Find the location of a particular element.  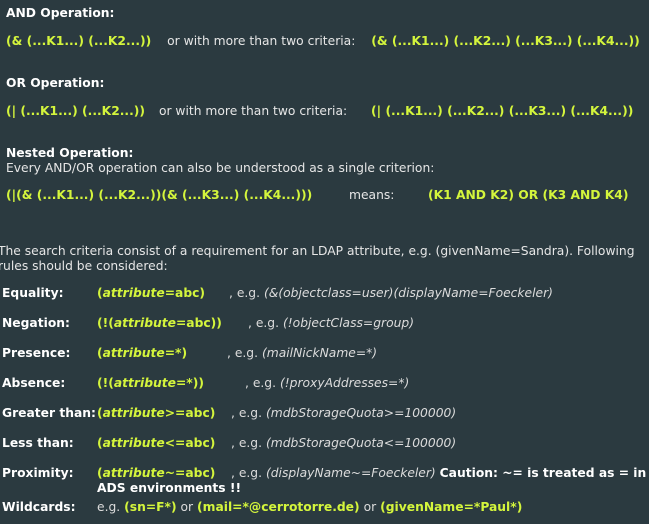

wildcard-example-3: (givenName=*Paul*) is located at coordinates (451, 507).